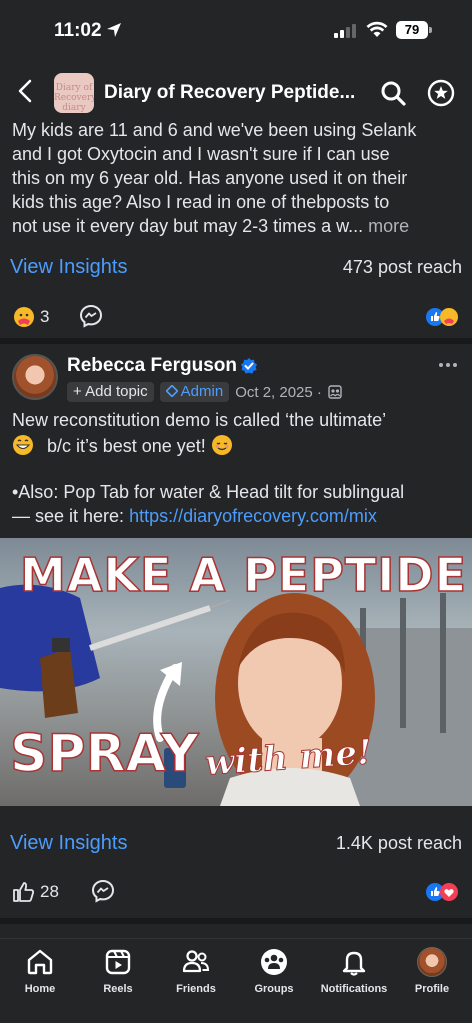 The image size is (472, 1023). Describe the element at coordinates (26, 91) in the screenshot. I see `back-chevron-icon` at that location.